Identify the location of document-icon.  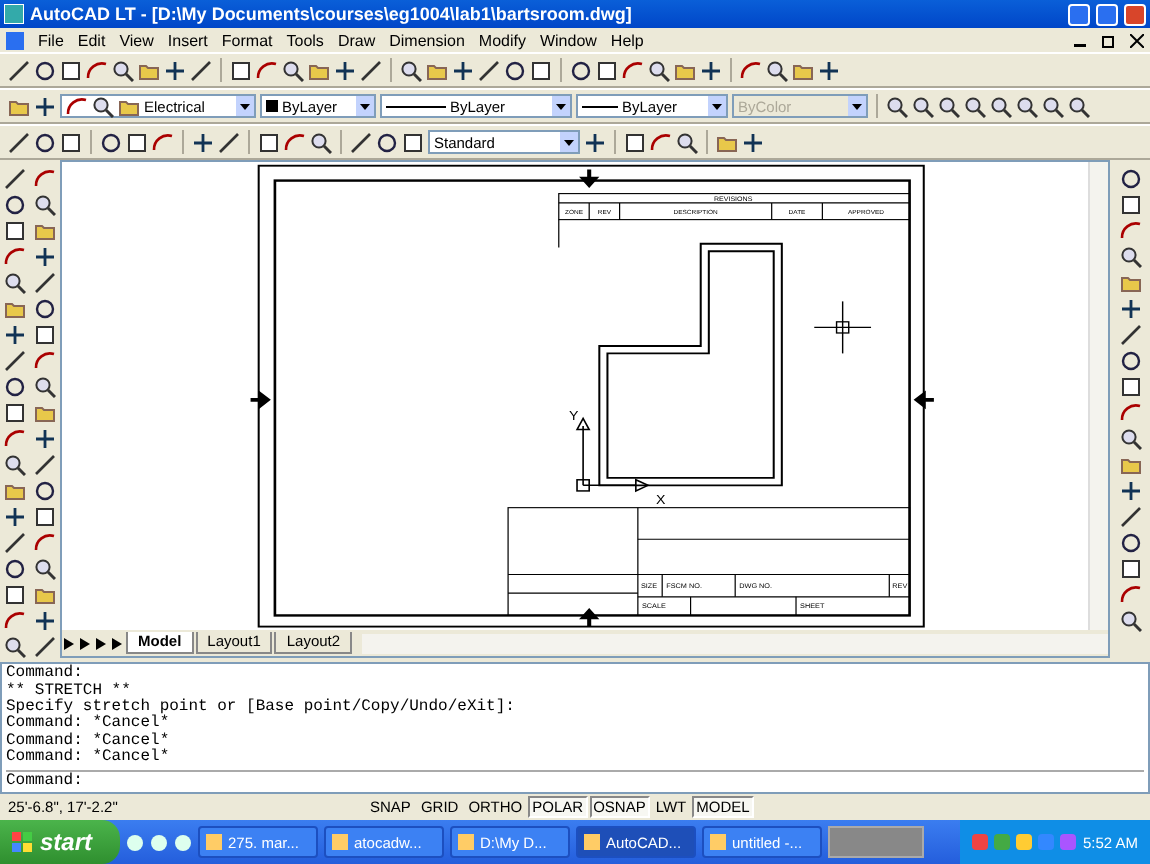
(15, 40).